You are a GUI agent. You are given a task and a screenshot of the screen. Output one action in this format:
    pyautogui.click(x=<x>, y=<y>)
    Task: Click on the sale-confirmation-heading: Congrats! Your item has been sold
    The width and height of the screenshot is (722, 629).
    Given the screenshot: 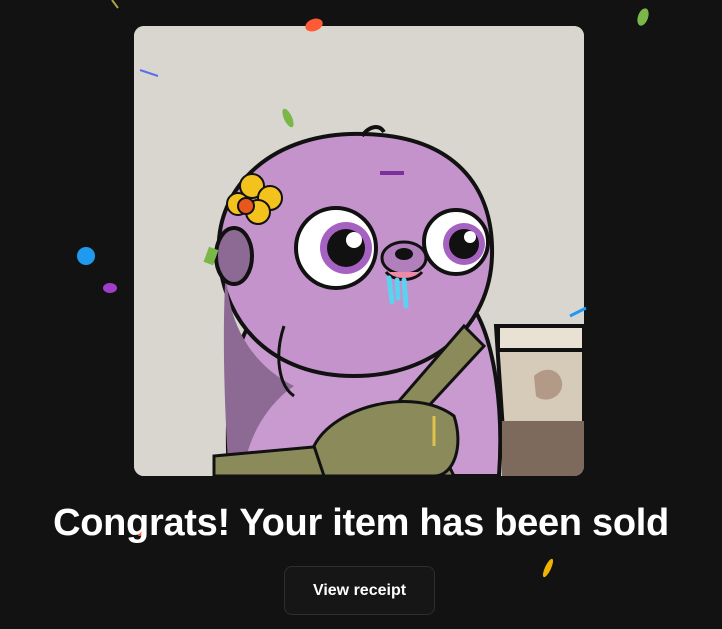 What is the action you would take?
    pyautogui.click(x=361, y=523)
    